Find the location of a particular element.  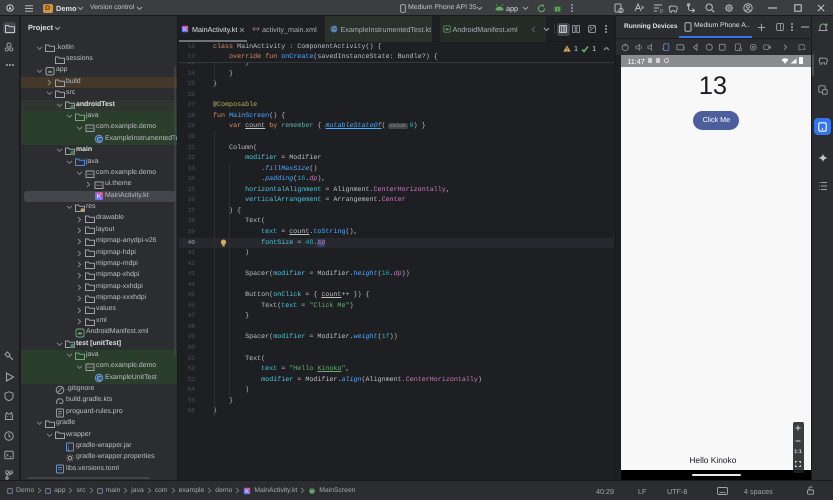

svg-text: D is located at coordinates (661, 10).